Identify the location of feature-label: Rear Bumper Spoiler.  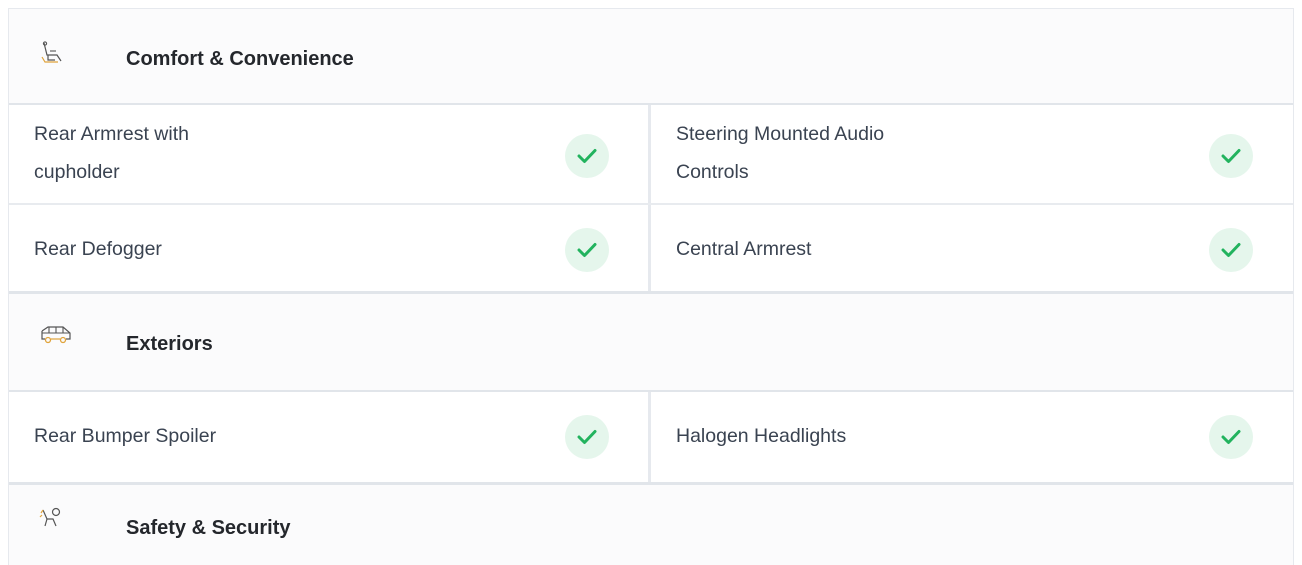
(125, 436).